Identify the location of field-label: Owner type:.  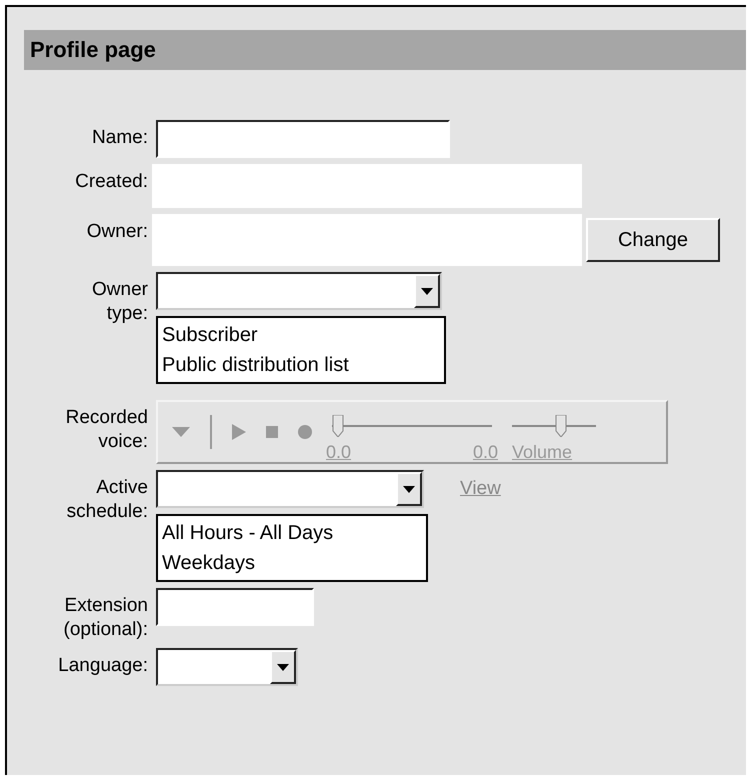
(119, 302).